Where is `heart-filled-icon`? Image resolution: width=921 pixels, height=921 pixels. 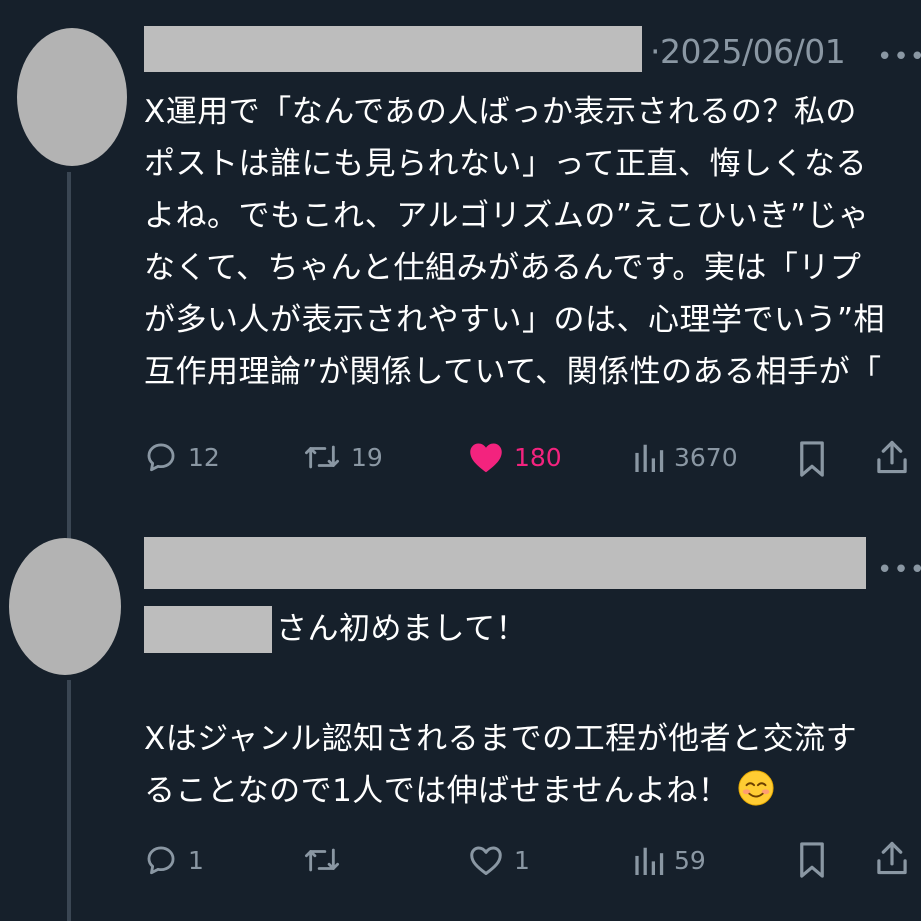 heart-filled-icon is located at coordinates (486, 457).